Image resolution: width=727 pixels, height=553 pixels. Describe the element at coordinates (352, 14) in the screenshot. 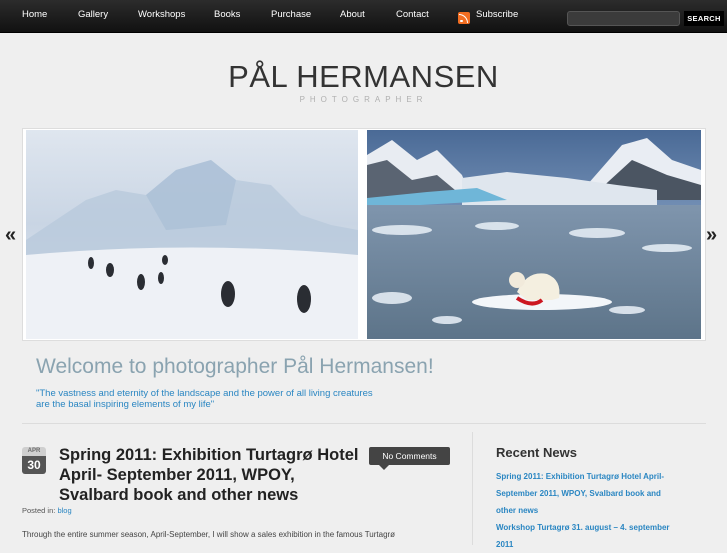

I see `nav-about: About` at that location.